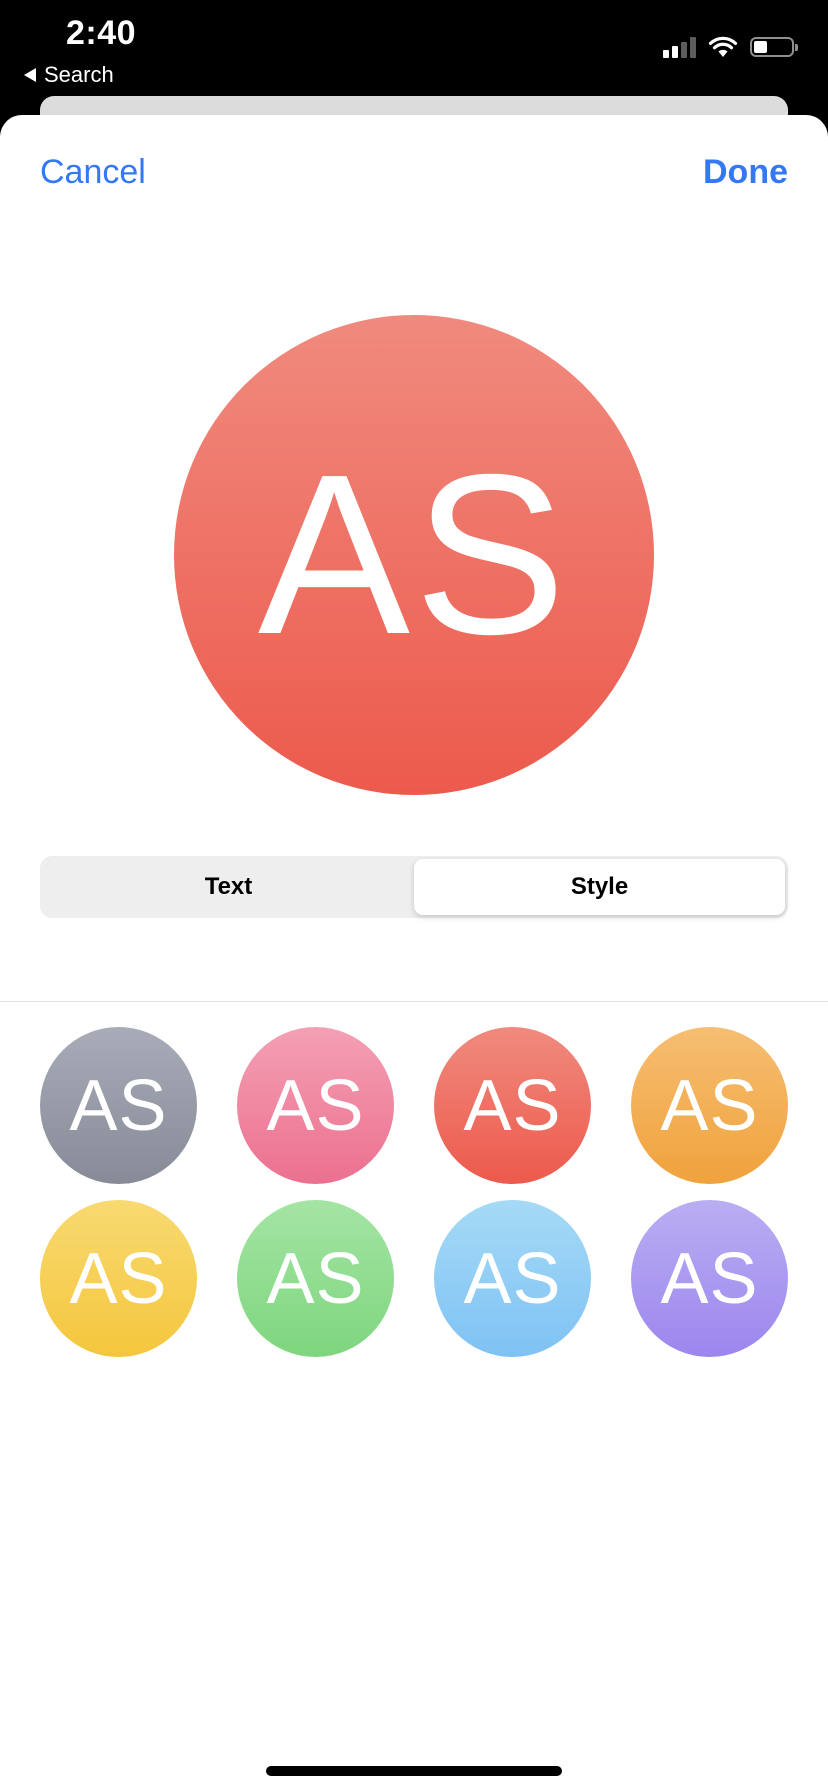 This screenshot has height=1792, width=828. I want to click on avatar-preview-initials: AS, so click(414, 554).